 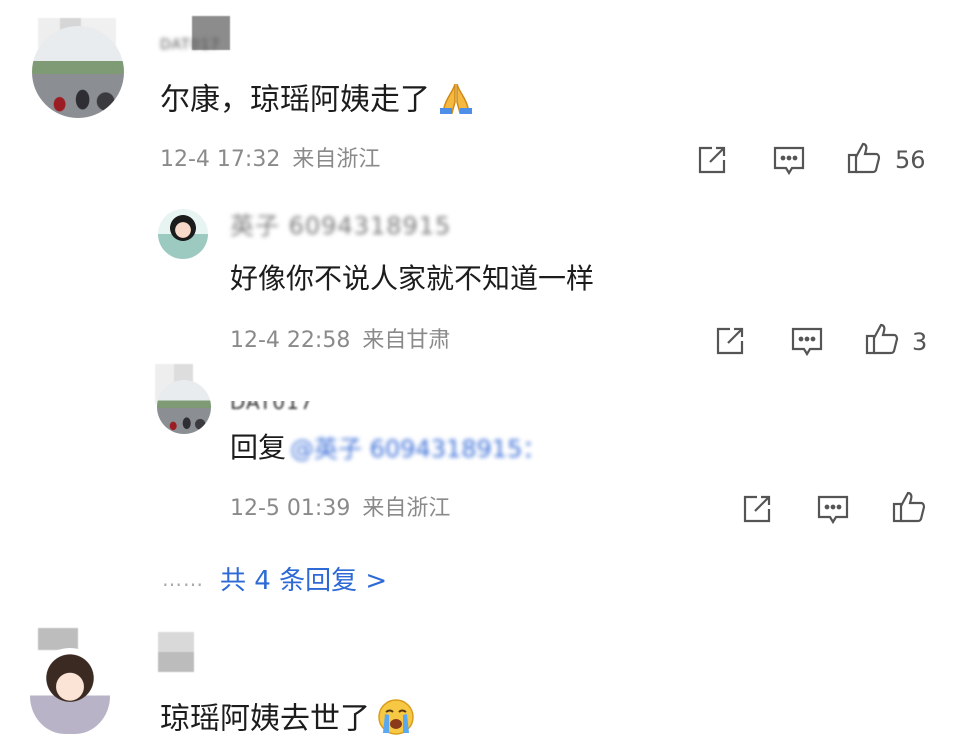 I want to click on comment-meta: 12-4 17:32 来自浙江, so click(x=270, y=160).